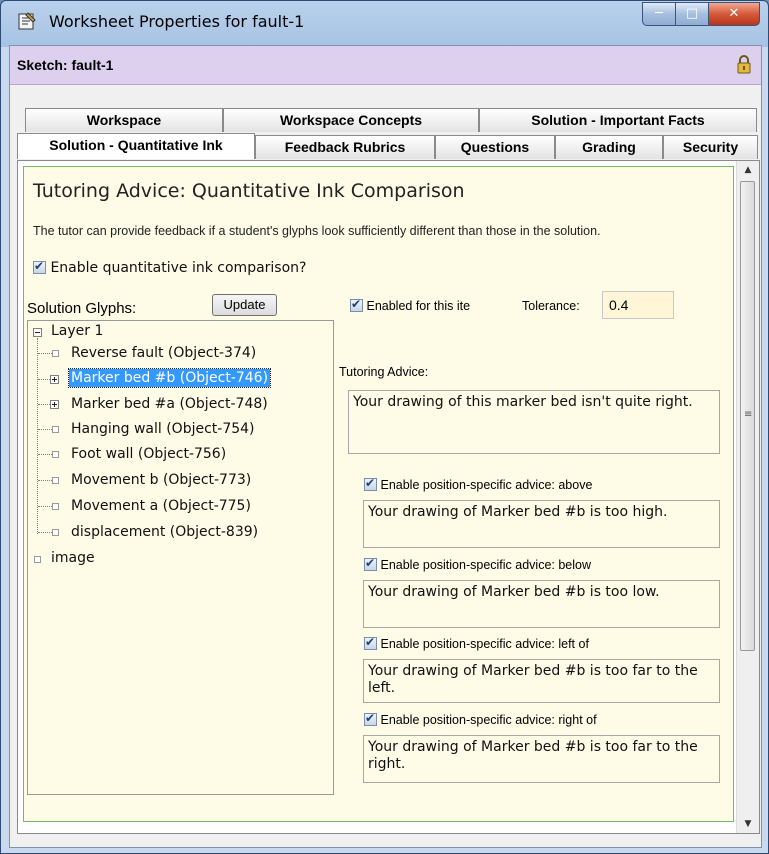 The image size is (769, 854). What do you see at coordinates (39, 266) in the screenshot?
I see `enable-comparison-checkbox` at bounding box center [39, 266].